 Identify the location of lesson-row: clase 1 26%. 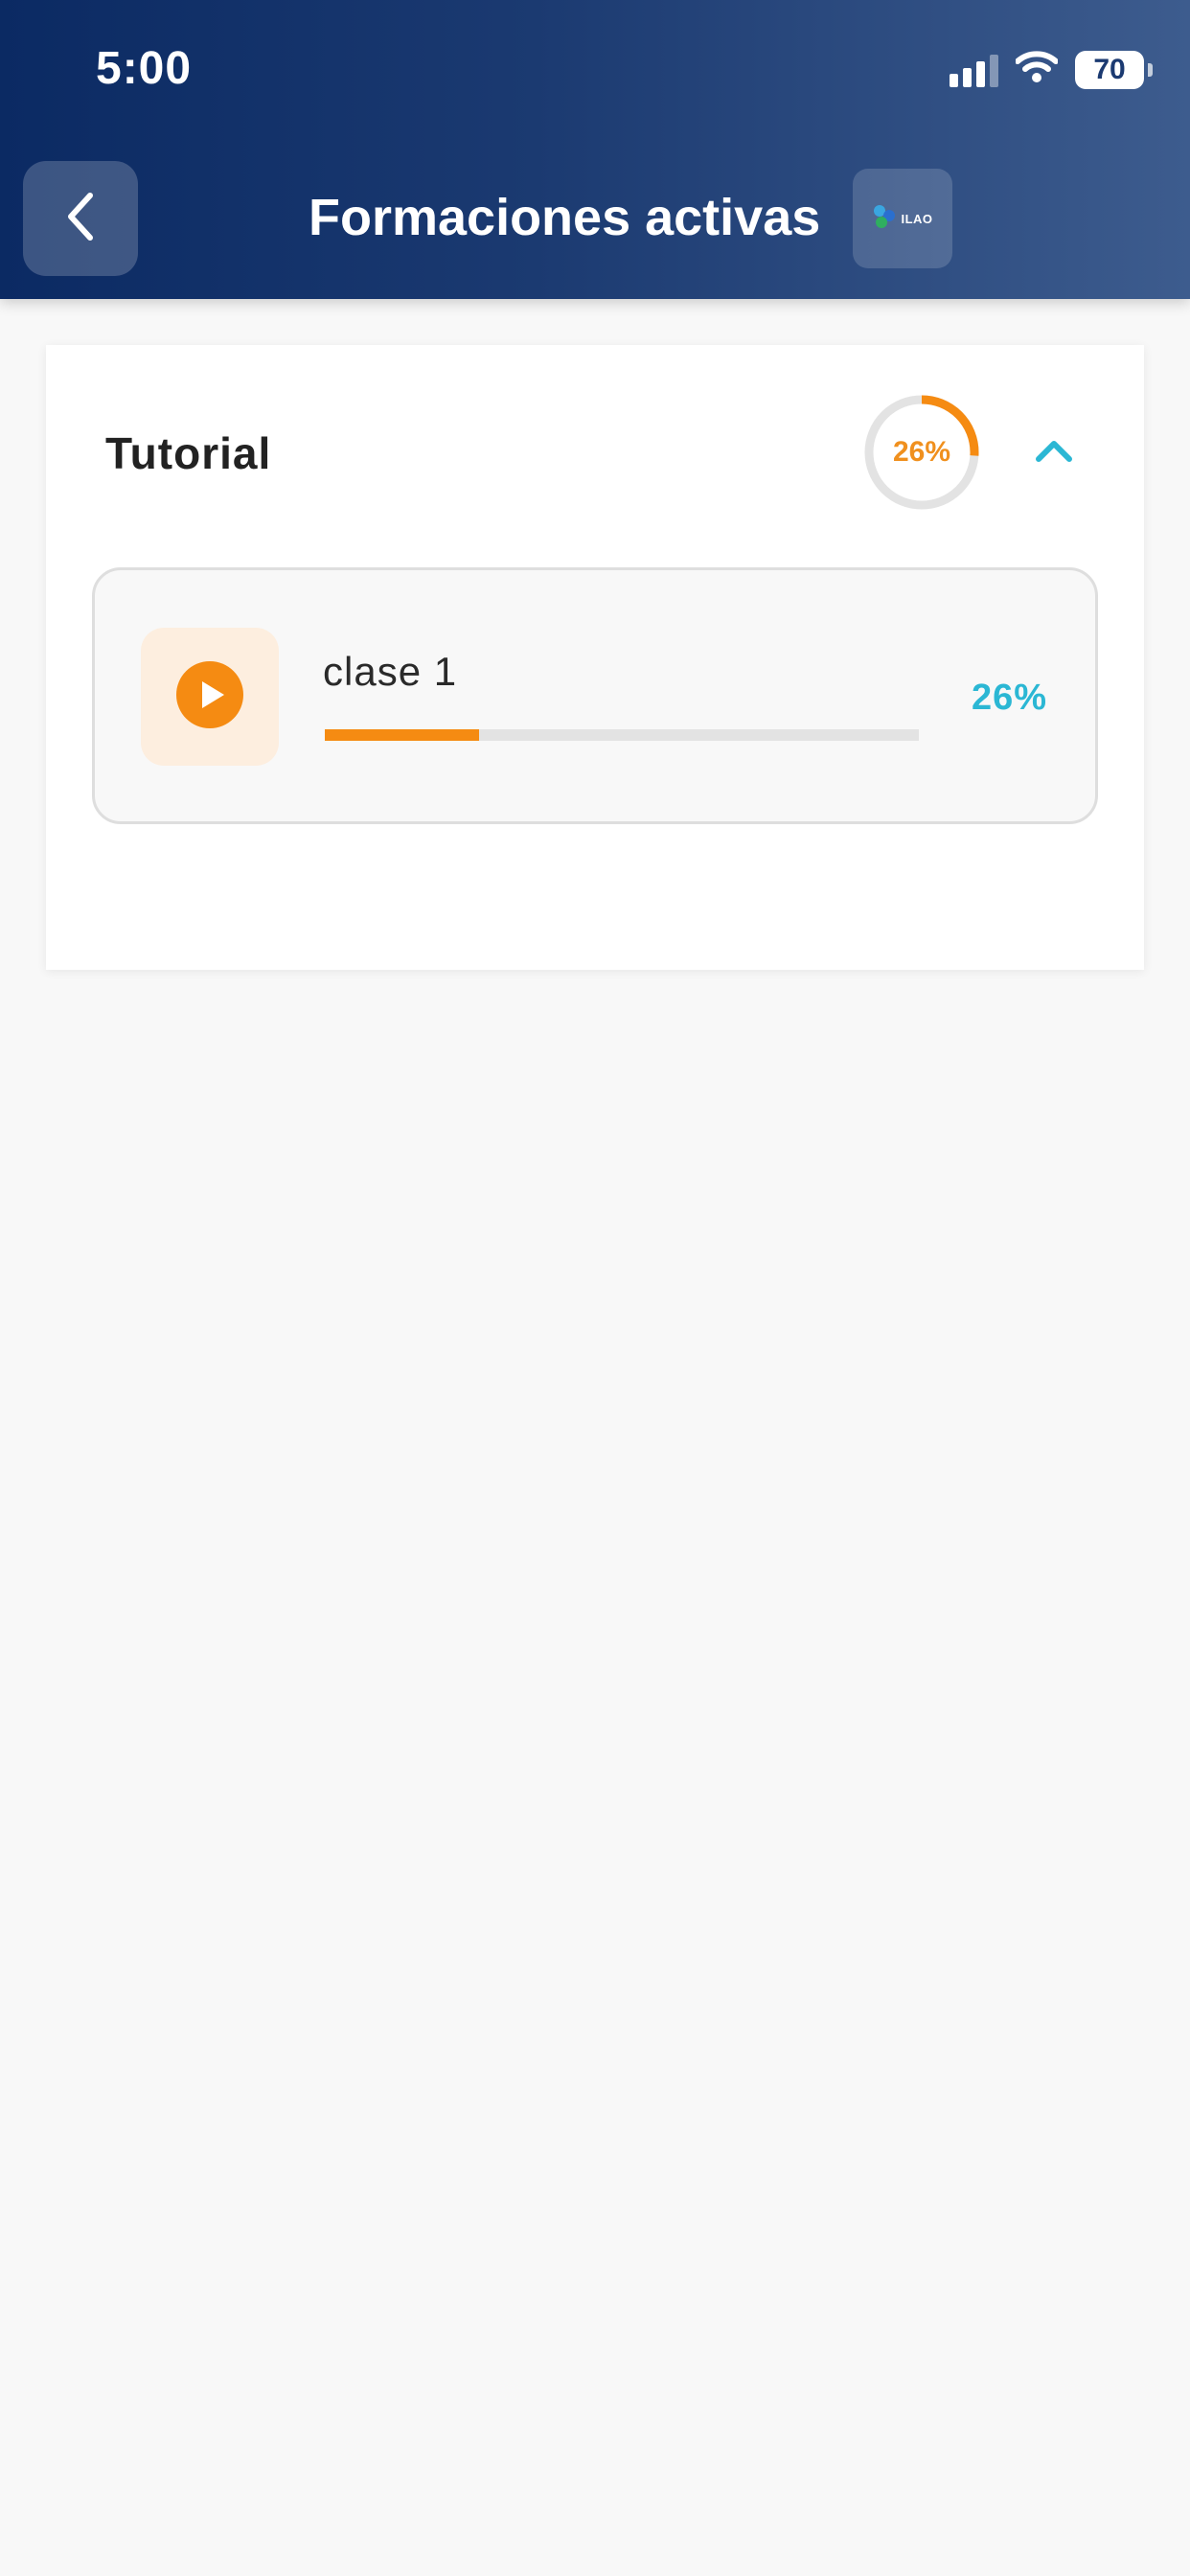
(595, 695).